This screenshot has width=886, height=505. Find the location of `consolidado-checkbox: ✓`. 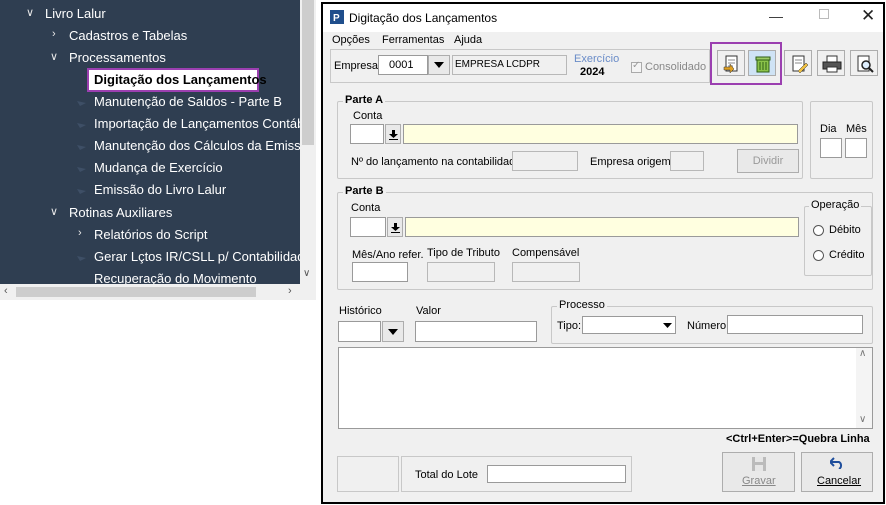

consolidado-checkbox: ✓ is located at coordinates (636, 66).